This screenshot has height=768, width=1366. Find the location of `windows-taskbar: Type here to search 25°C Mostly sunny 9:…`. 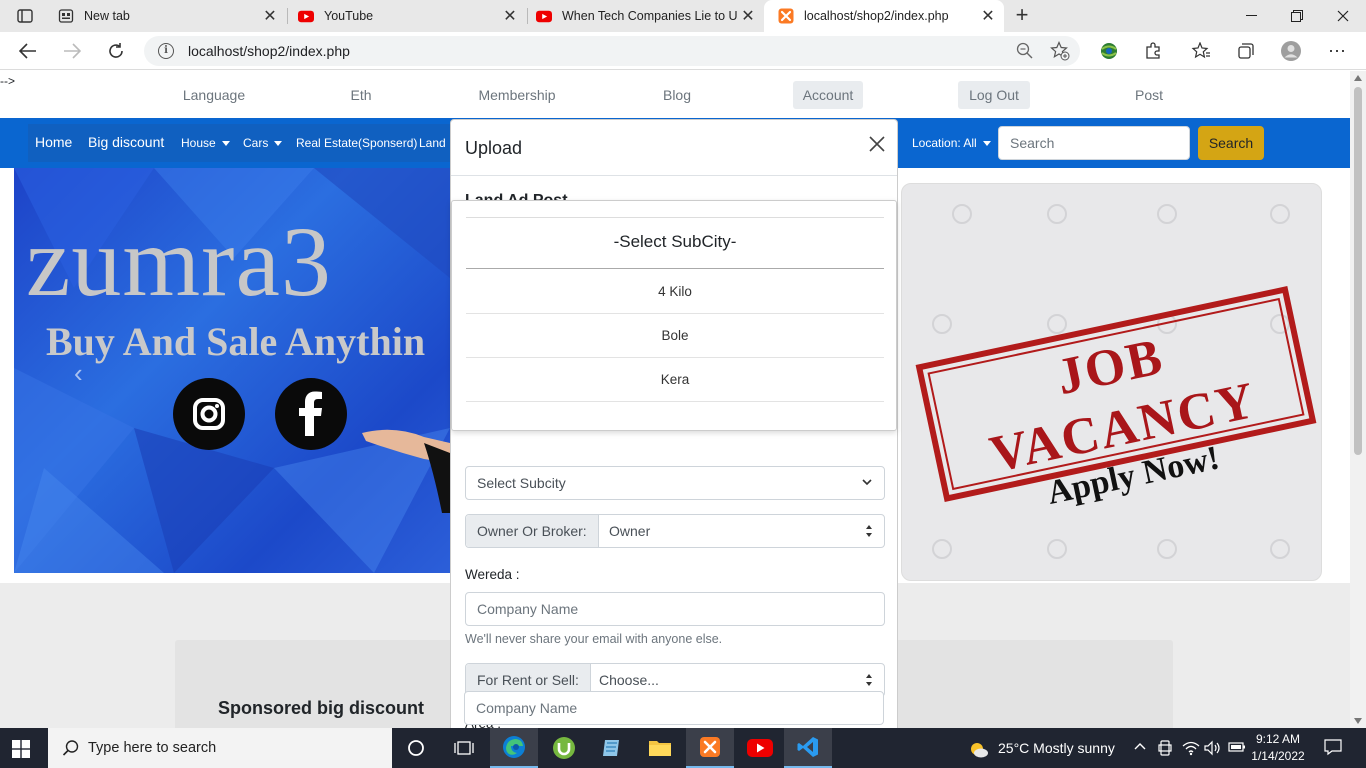

windows-taskbar: Type here to search 25°C Mostly sunny 9:… is located at coordinates (683, 748).